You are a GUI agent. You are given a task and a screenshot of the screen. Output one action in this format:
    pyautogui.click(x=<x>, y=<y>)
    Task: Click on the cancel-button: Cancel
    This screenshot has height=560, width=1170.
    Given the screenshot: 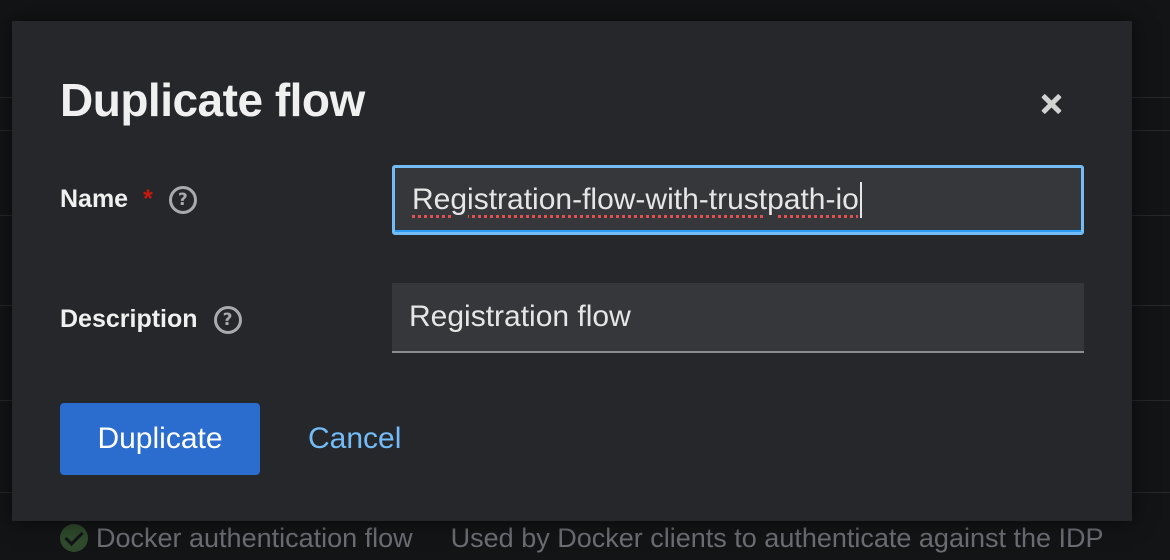 What is the action you would take?
    pyautogui.click(x=354, y=439)
    